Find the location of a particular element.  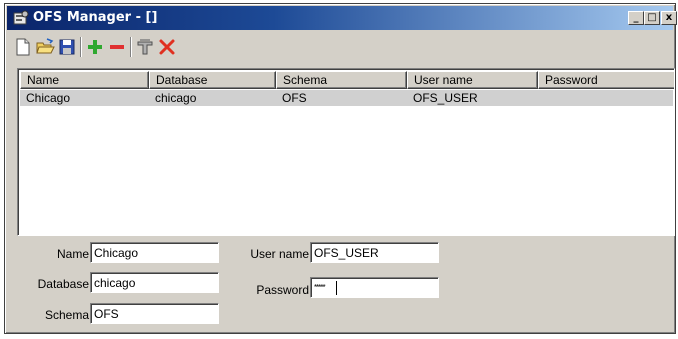

name-label: Name is located at coordinates (72, 254).